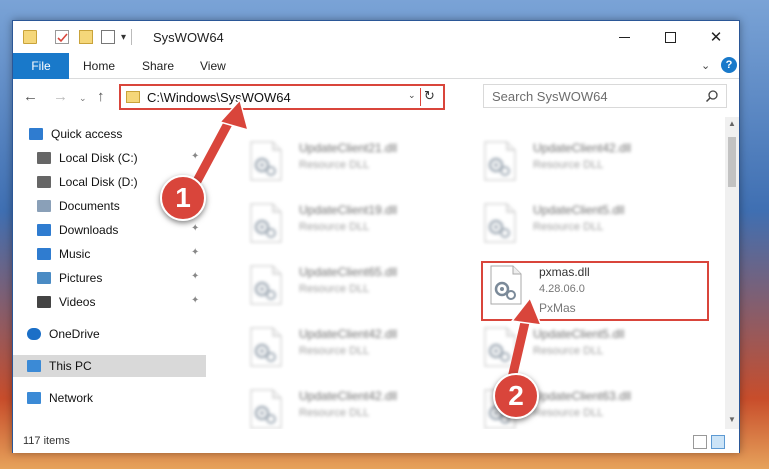 This screenshot has height=469, width=769. What do you see at coordinates (86, 37) in the screenshot?
I see `new-folder-icon` at bounding box center [86, 37].